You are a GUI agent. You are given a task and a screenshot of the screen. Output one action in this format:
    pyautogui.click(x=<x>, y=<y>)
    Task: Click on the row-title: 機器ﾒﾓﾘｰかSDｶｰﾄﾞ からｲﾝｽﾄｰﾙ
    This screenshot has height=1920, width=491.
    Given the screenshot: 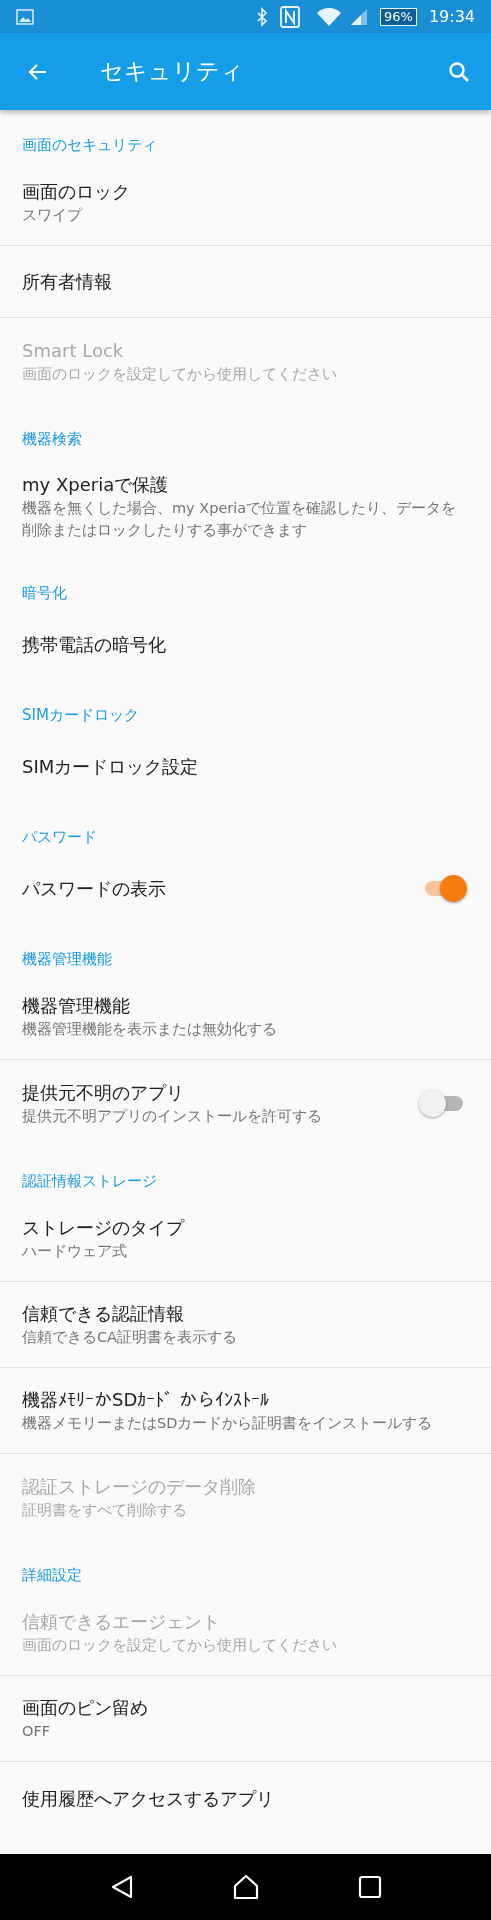 What is the action you would take?
    pyautogui.click(x=146, y=1400)
    